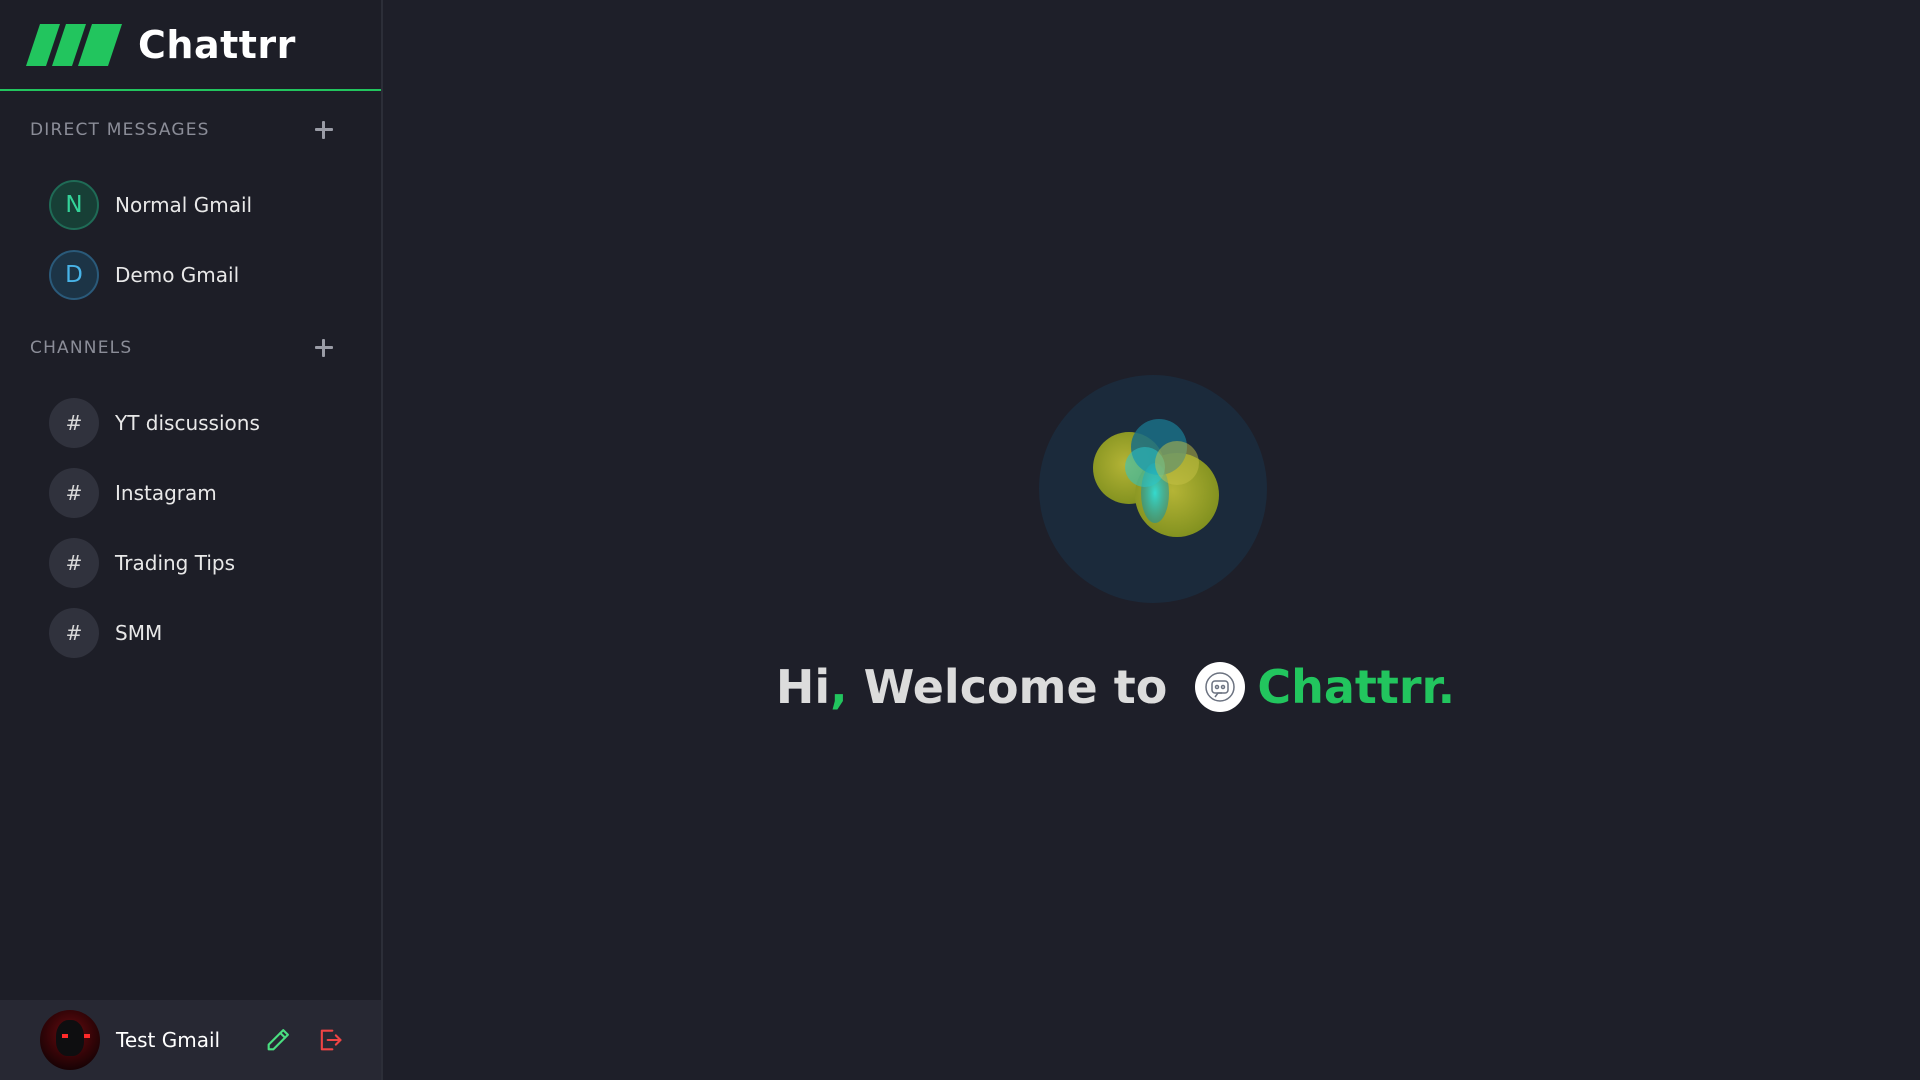 The image size is (1920, 1080). I want to click on dm-item-normal-gmail: N Normal Gmail, so click(190, 205).